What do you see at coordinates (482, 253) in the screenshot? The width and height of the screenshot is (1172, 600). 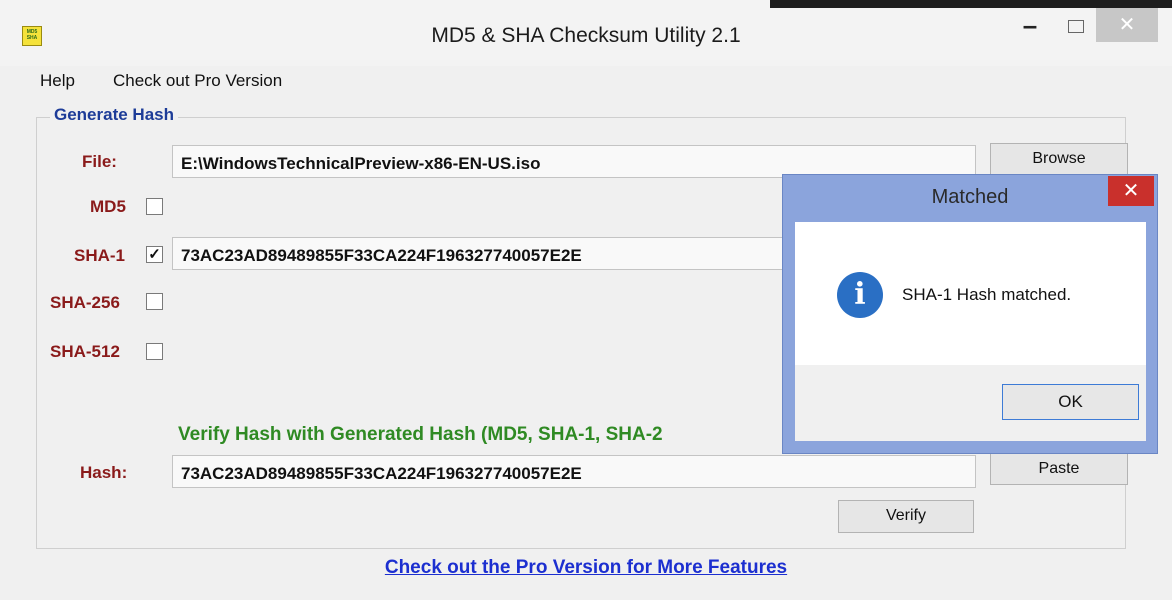 I see `sha1-output: 73AC23AD89489855F33CA224F196327740057E2E` at bounding box center [482, 253].